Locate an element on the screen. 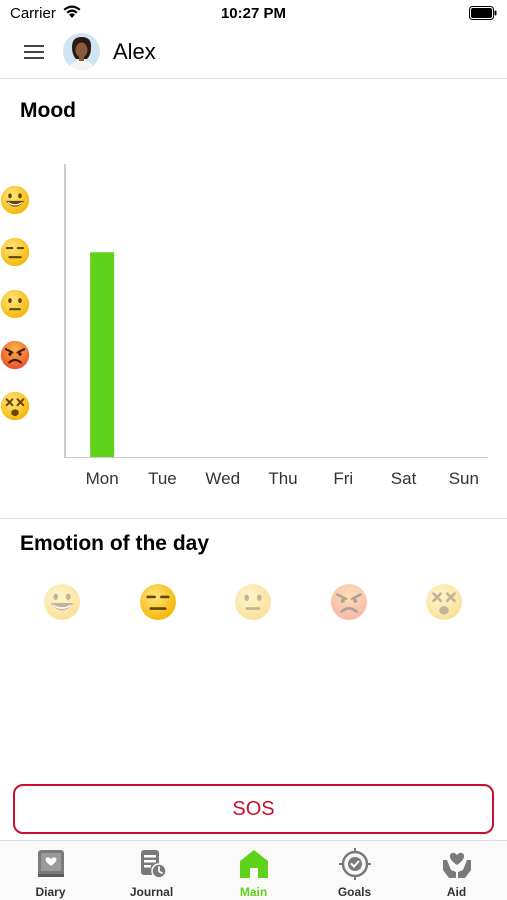 This screenshot has width=507, height=900. user-name: Alex is located at coordinates (134, 51).